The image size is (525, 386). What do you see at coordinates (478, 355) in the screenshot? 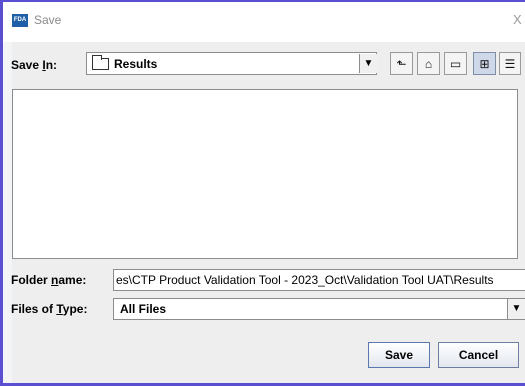
I see `cancel-button: Cancel` at bounding box center [478, 355].